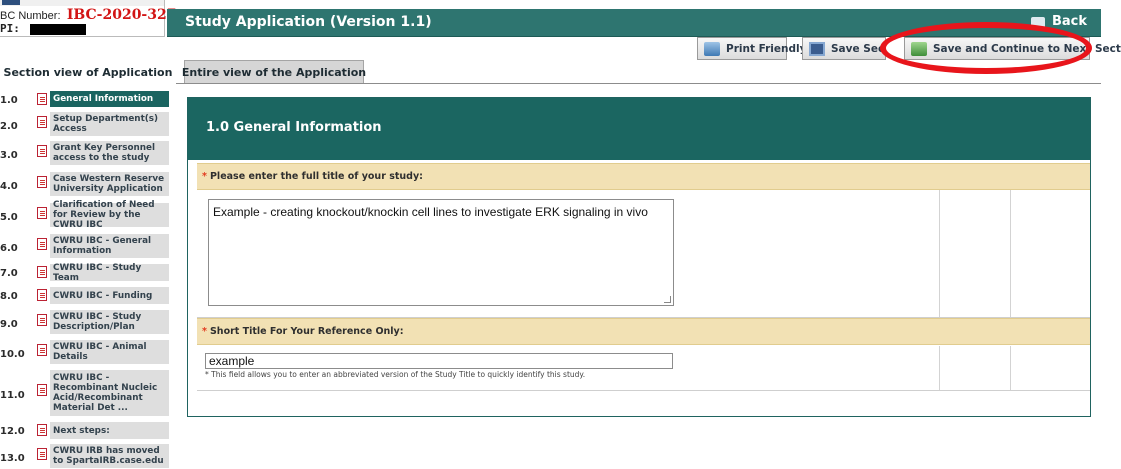 The height and width of the screenshot is (469, 1121). What do you see at coordinates (12, 458) in the screenshot?
I see `sidebar-item-number: 13.0` at bounding box center [12, 458].